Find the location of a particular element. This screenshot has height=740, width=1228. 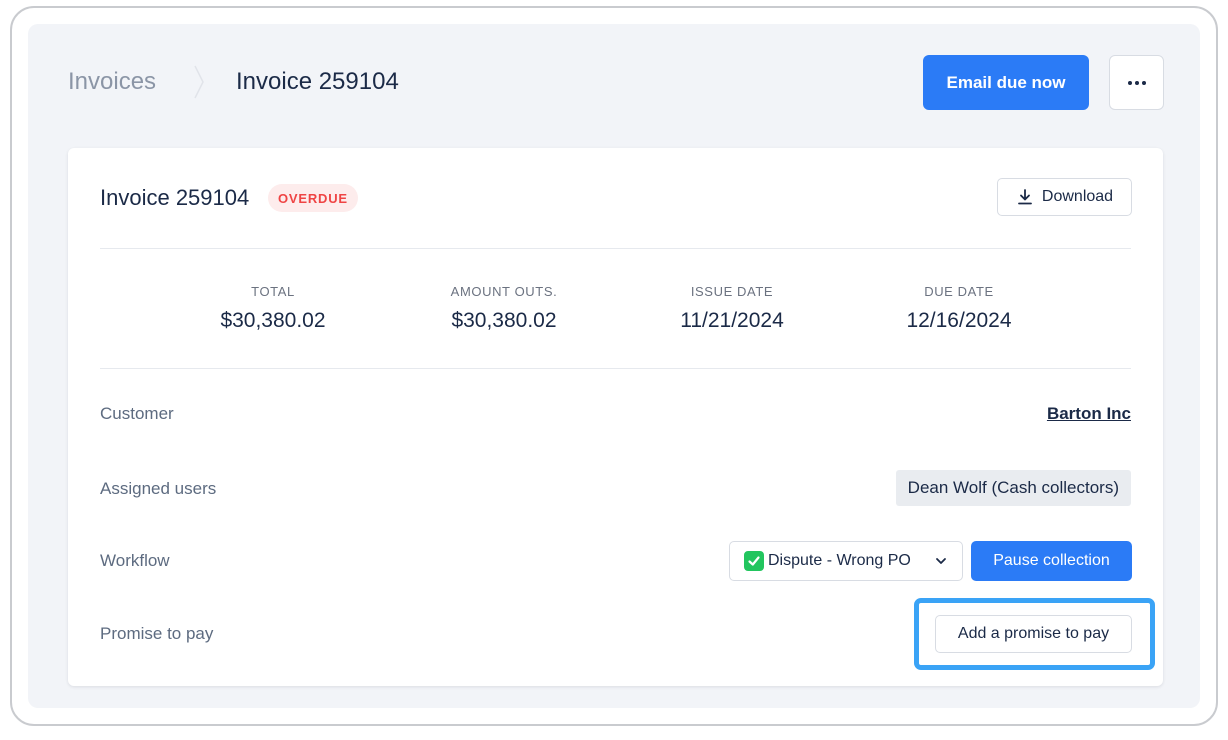

stat-value: 11/21/2024 is located at coordinates (732, 320).